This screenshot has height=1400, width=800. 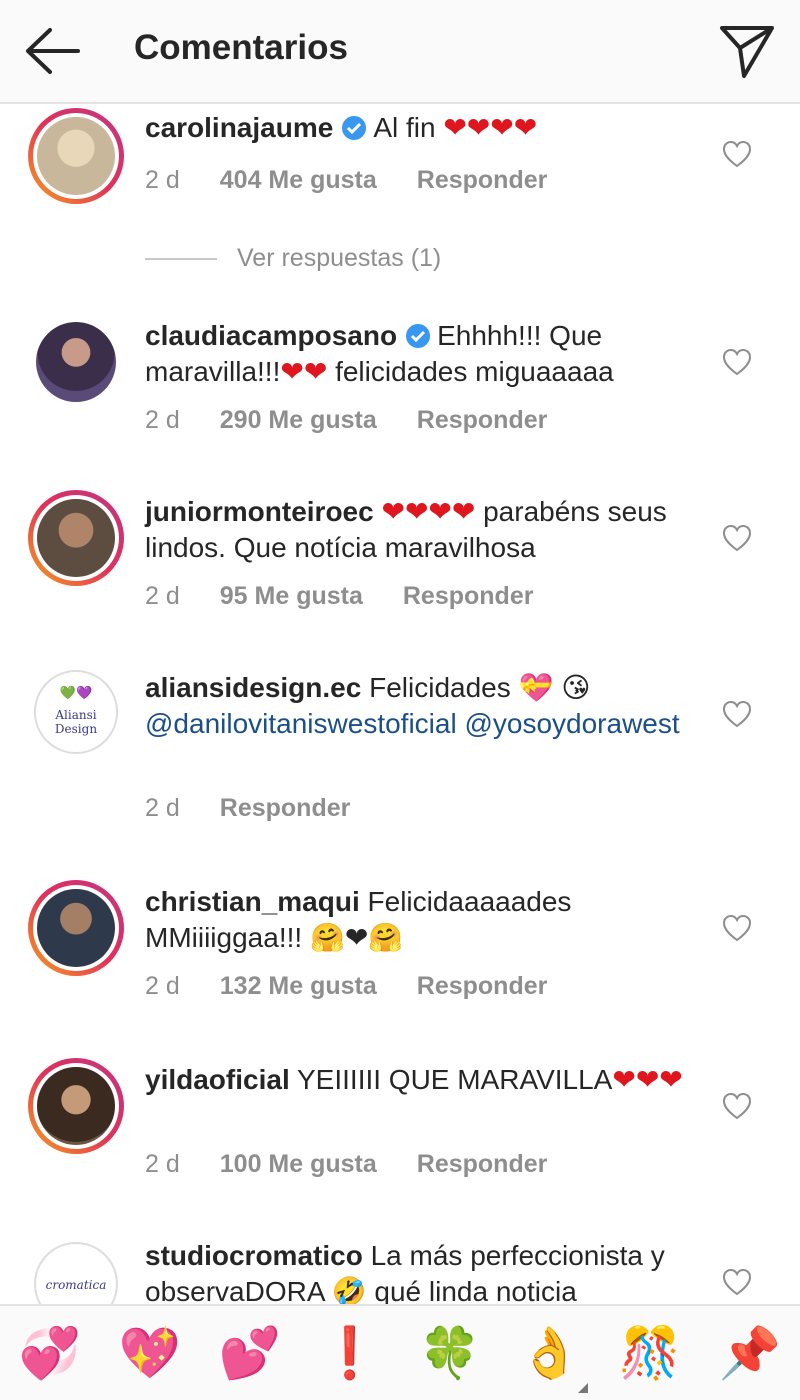 I want to click on confetti-ball-emoji-button: 🎊, so click(x=650, y=1353).